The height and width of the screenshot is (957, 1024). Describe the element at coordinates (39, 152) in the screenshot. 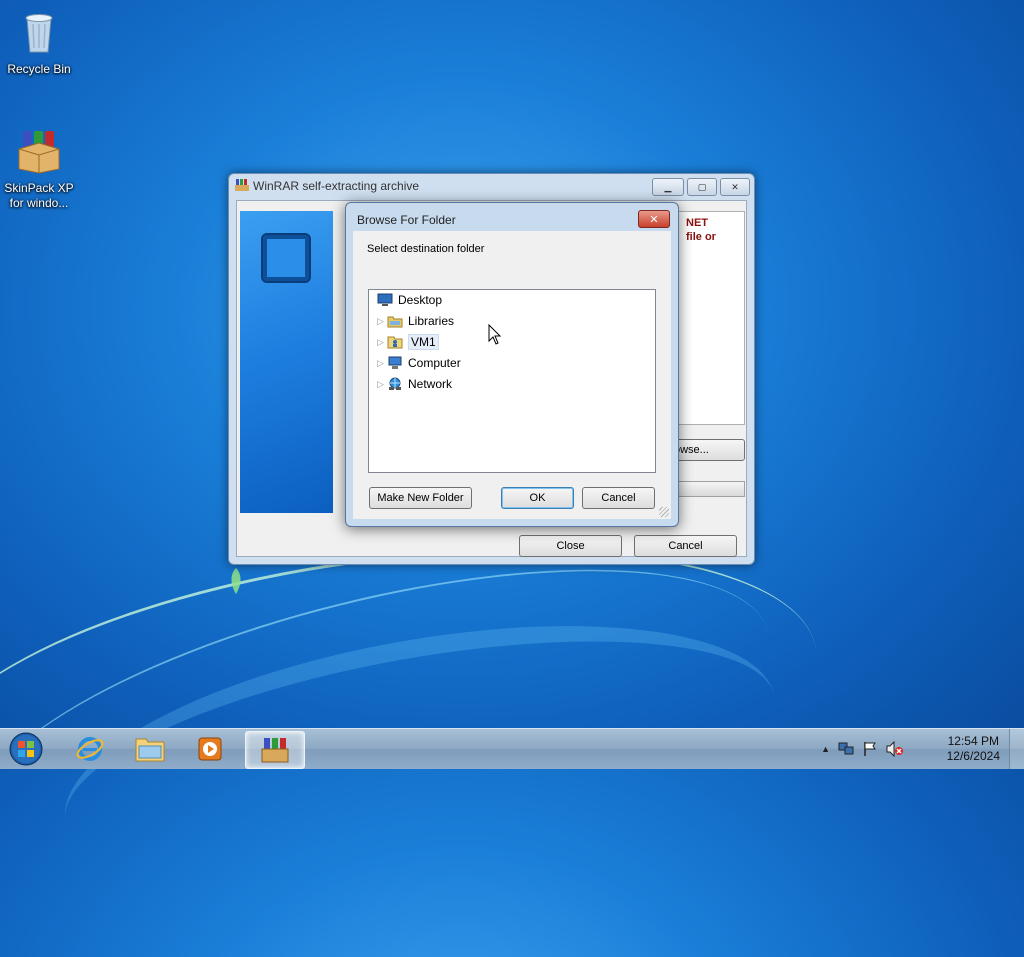

I see `winrar-package-icon` at that location.